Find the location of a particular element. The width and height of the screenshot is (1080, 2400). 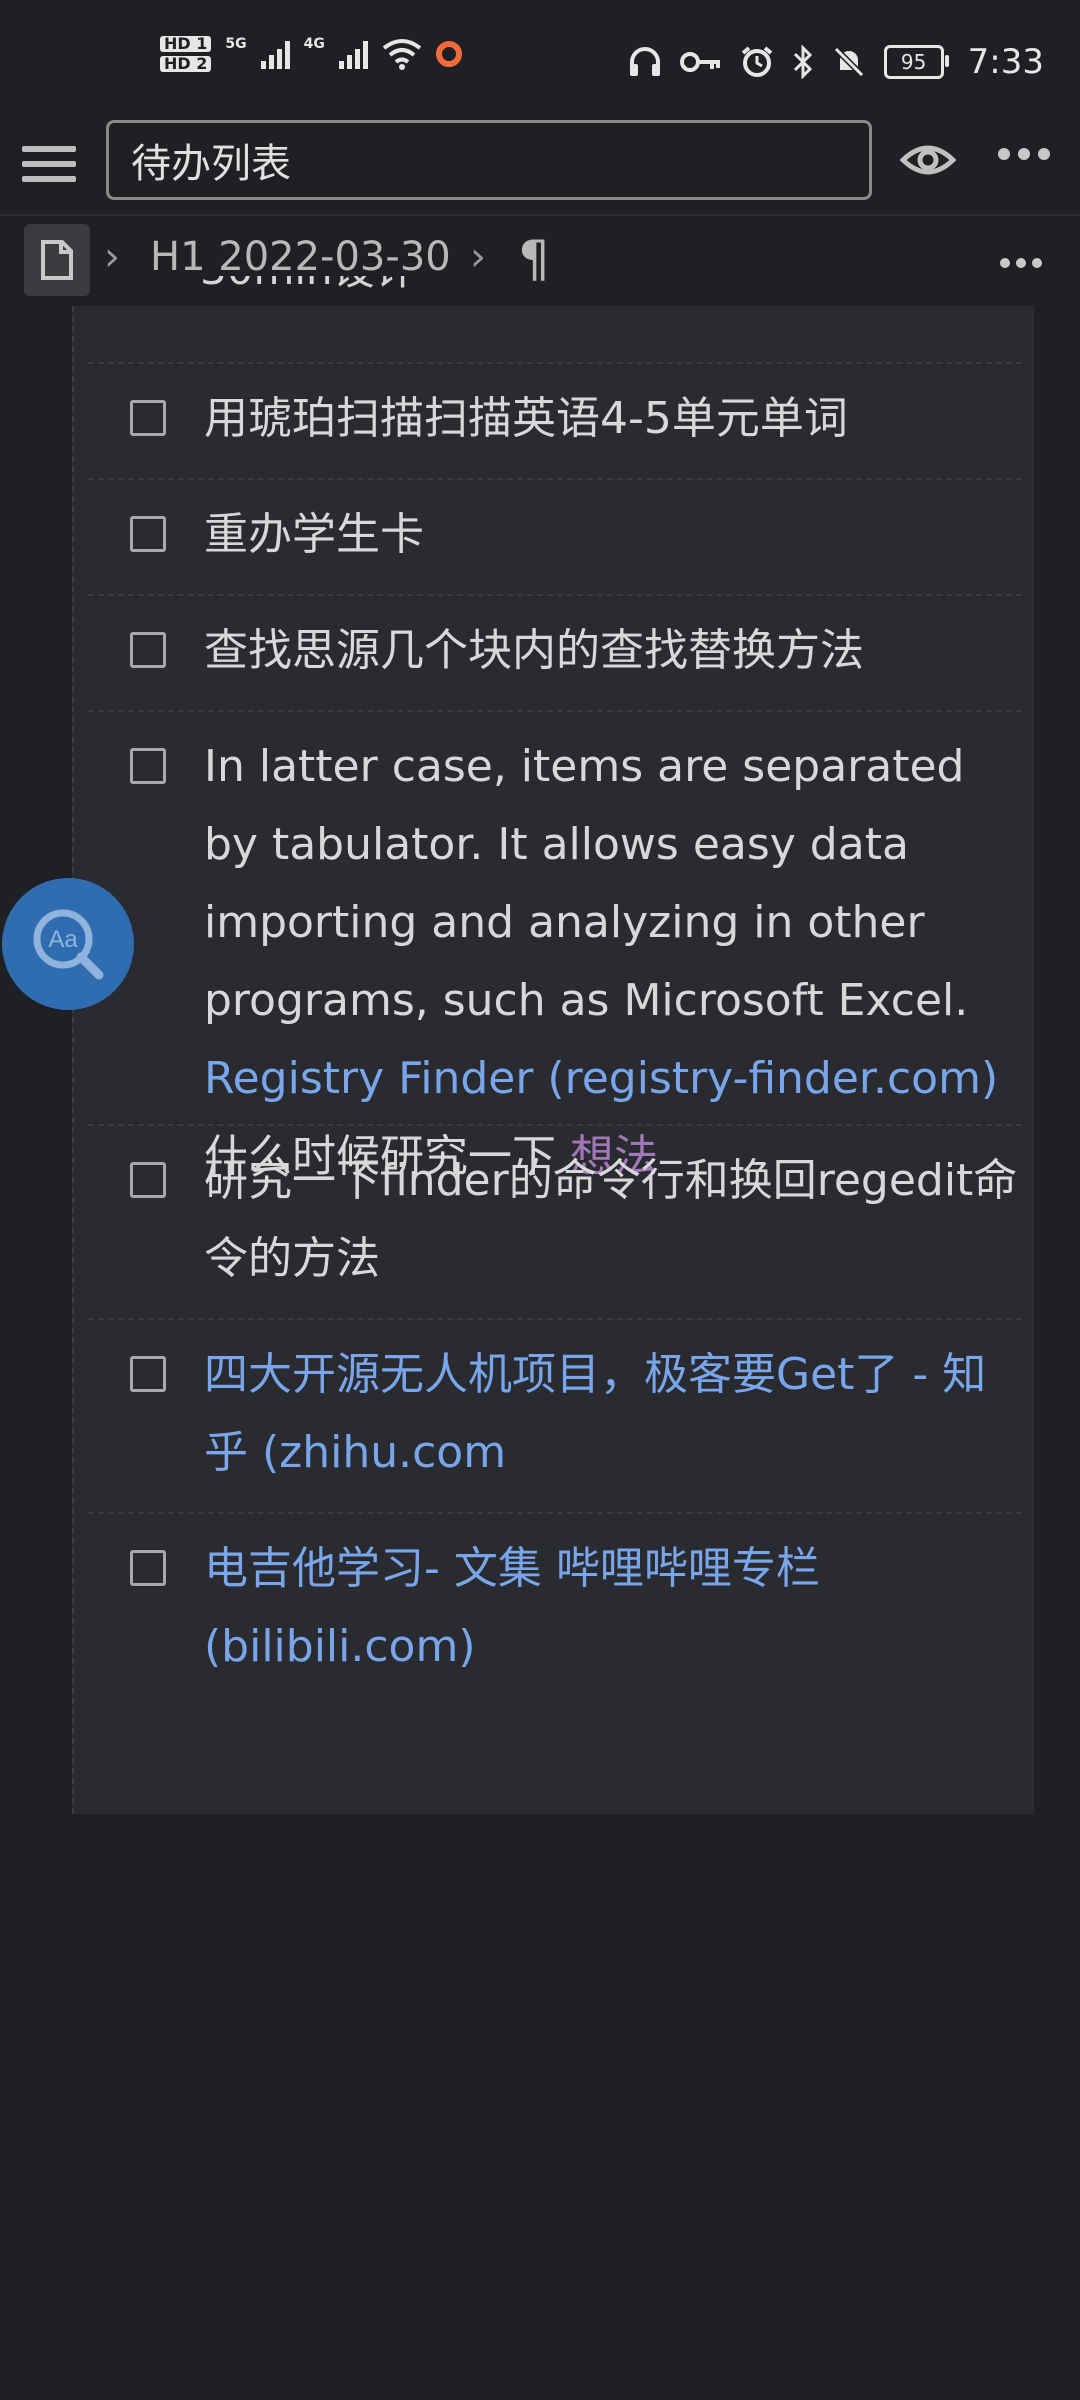

task-text: 研究一下finder的命令行和换回regedit命令的方法 is located at coordinates (617, 1220).